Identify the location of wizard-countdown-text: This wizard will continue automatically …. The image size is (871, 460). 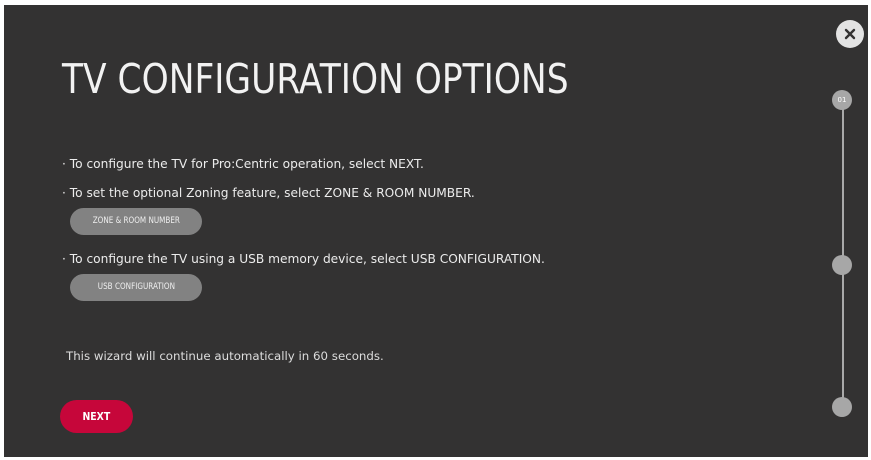
(225, 356).